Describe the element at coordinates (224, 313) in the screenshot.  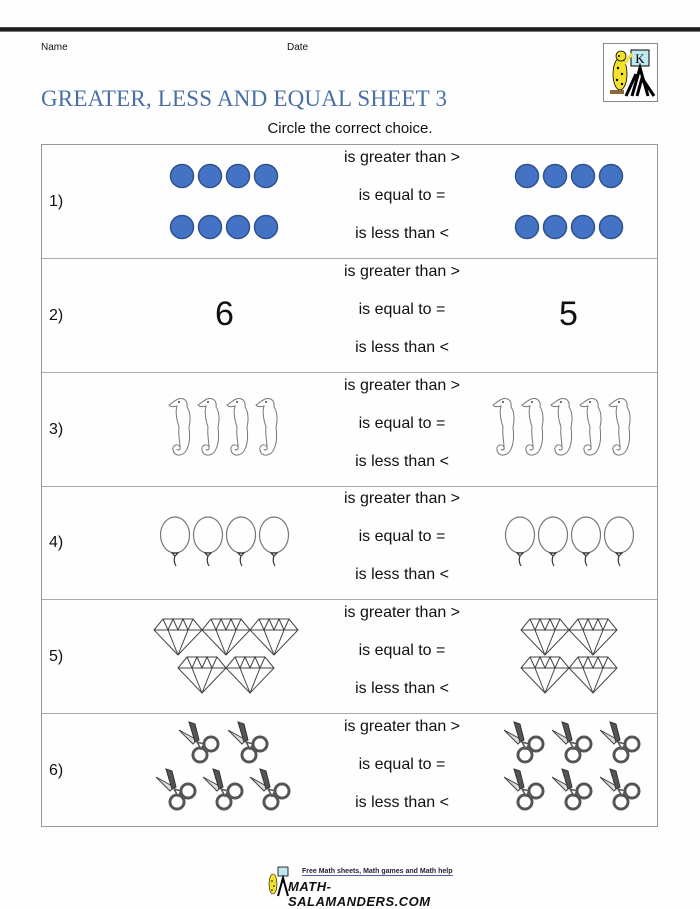
I see `left-number: 6` at that location.